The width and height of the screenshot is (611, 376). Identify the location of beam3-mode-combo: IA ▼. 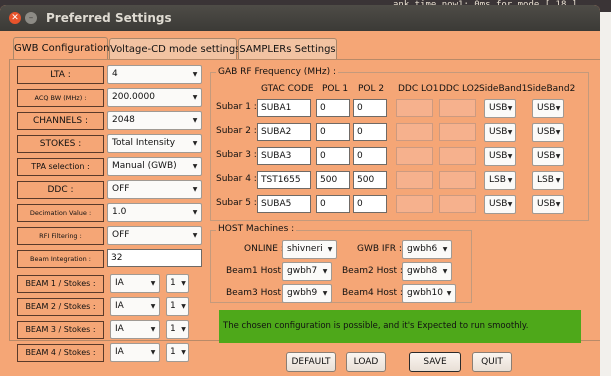
(135, 329).